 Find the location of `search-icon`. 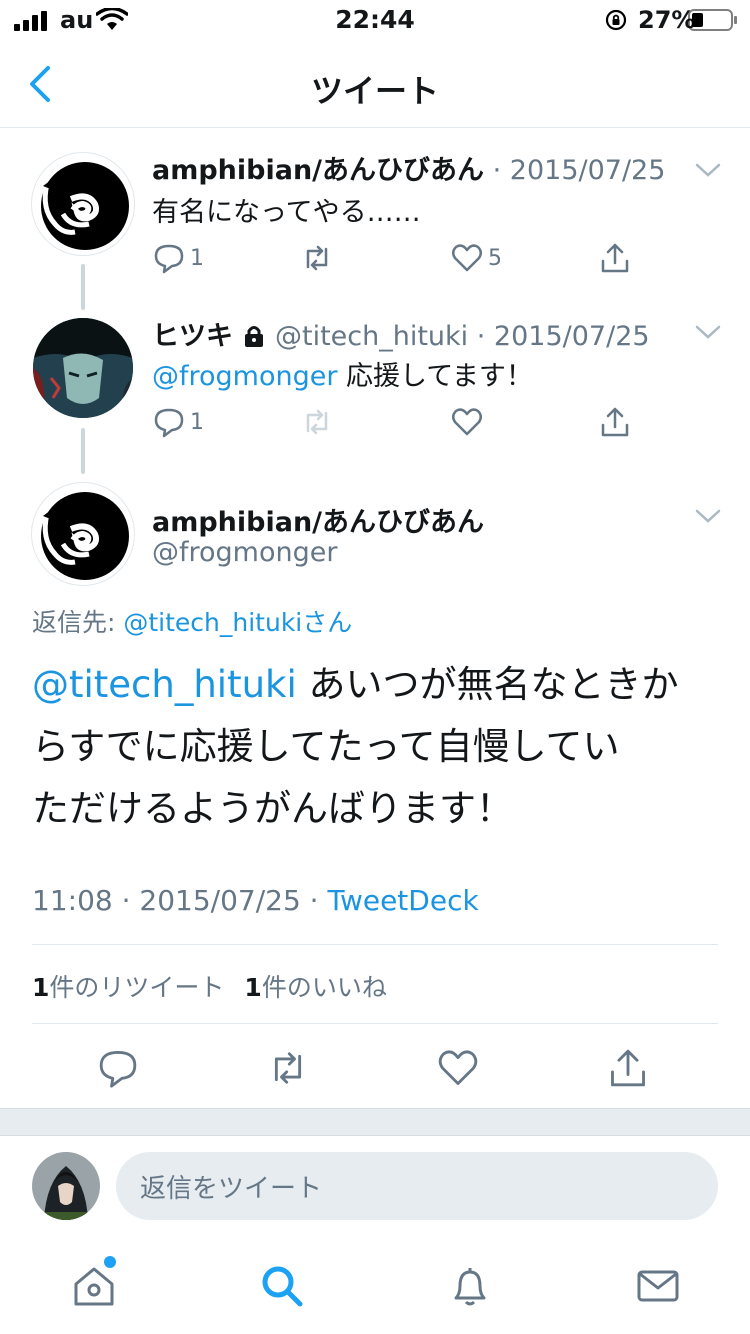

search-icon is located at coordinates (282, 1286).